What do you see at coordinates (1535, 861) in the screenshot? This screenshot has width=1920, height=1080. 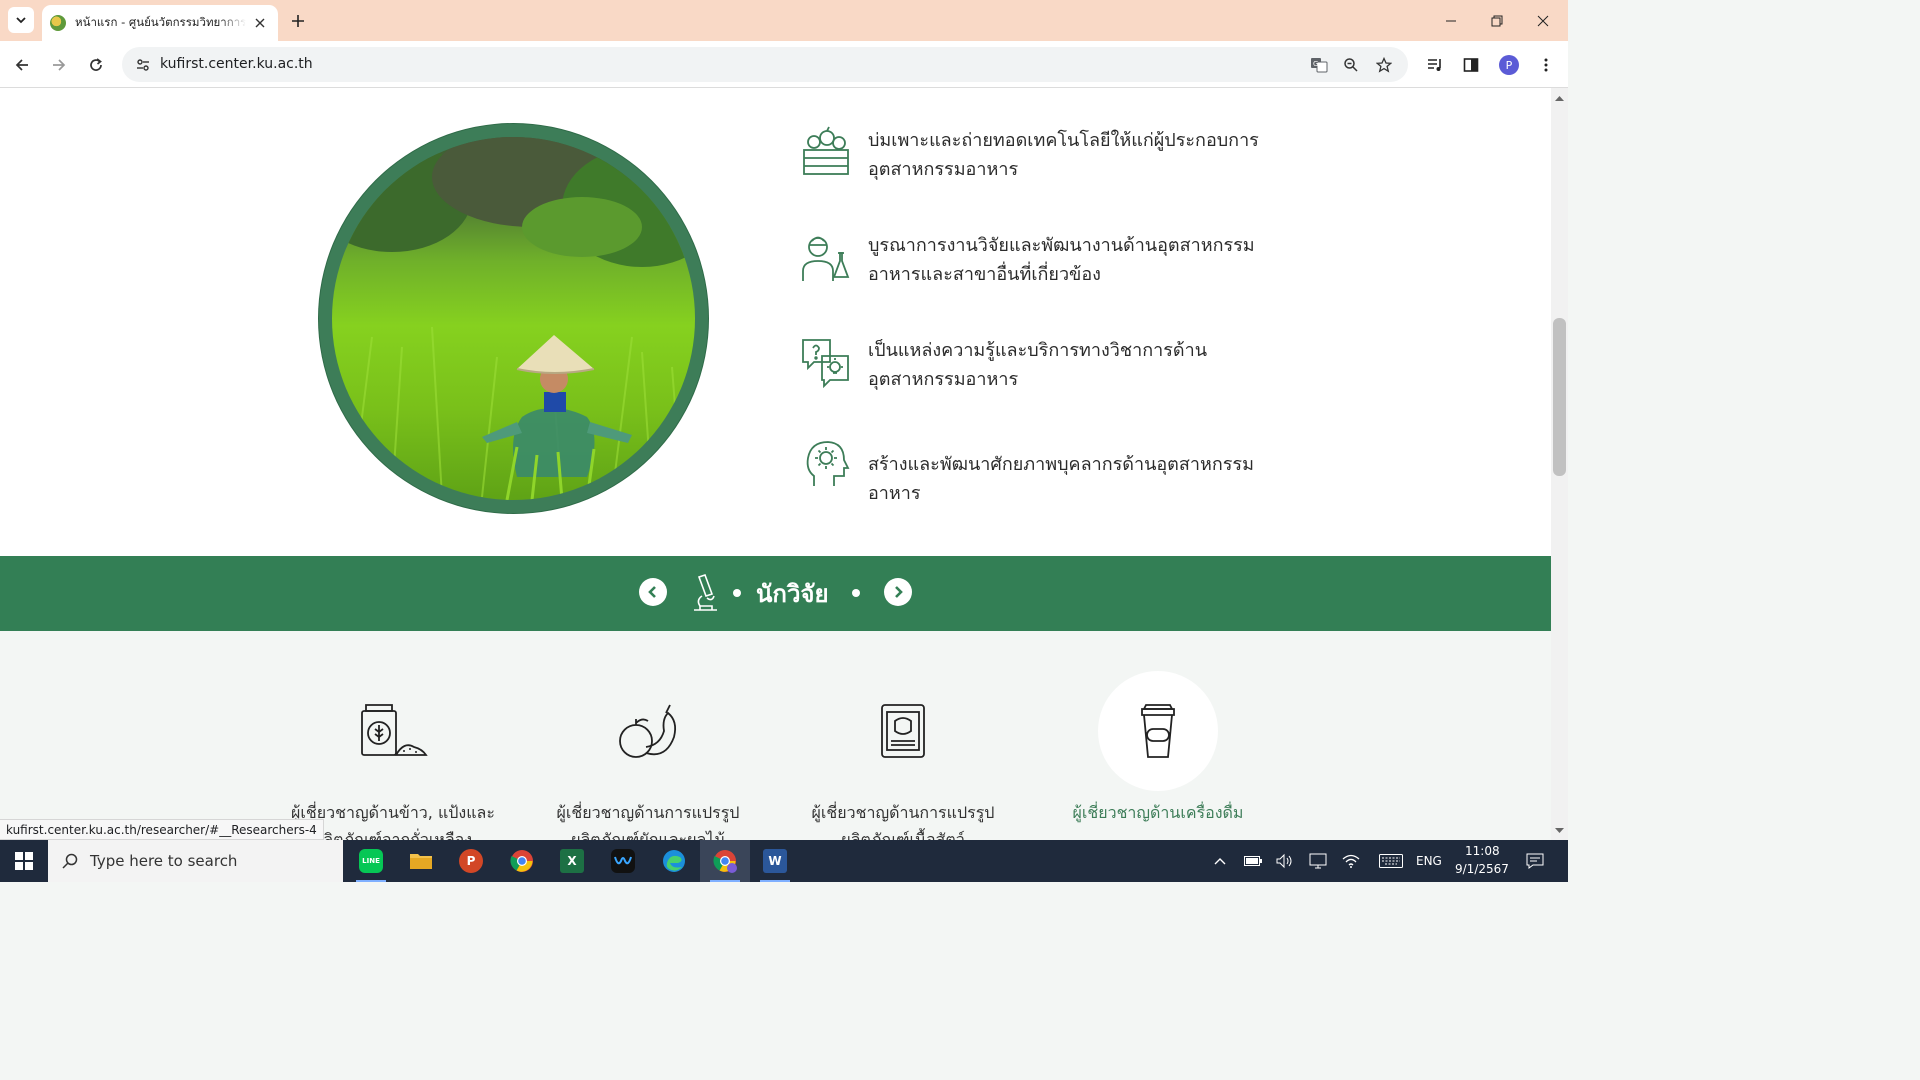 I see `notifications-button` at bounding box center [1535, 861].